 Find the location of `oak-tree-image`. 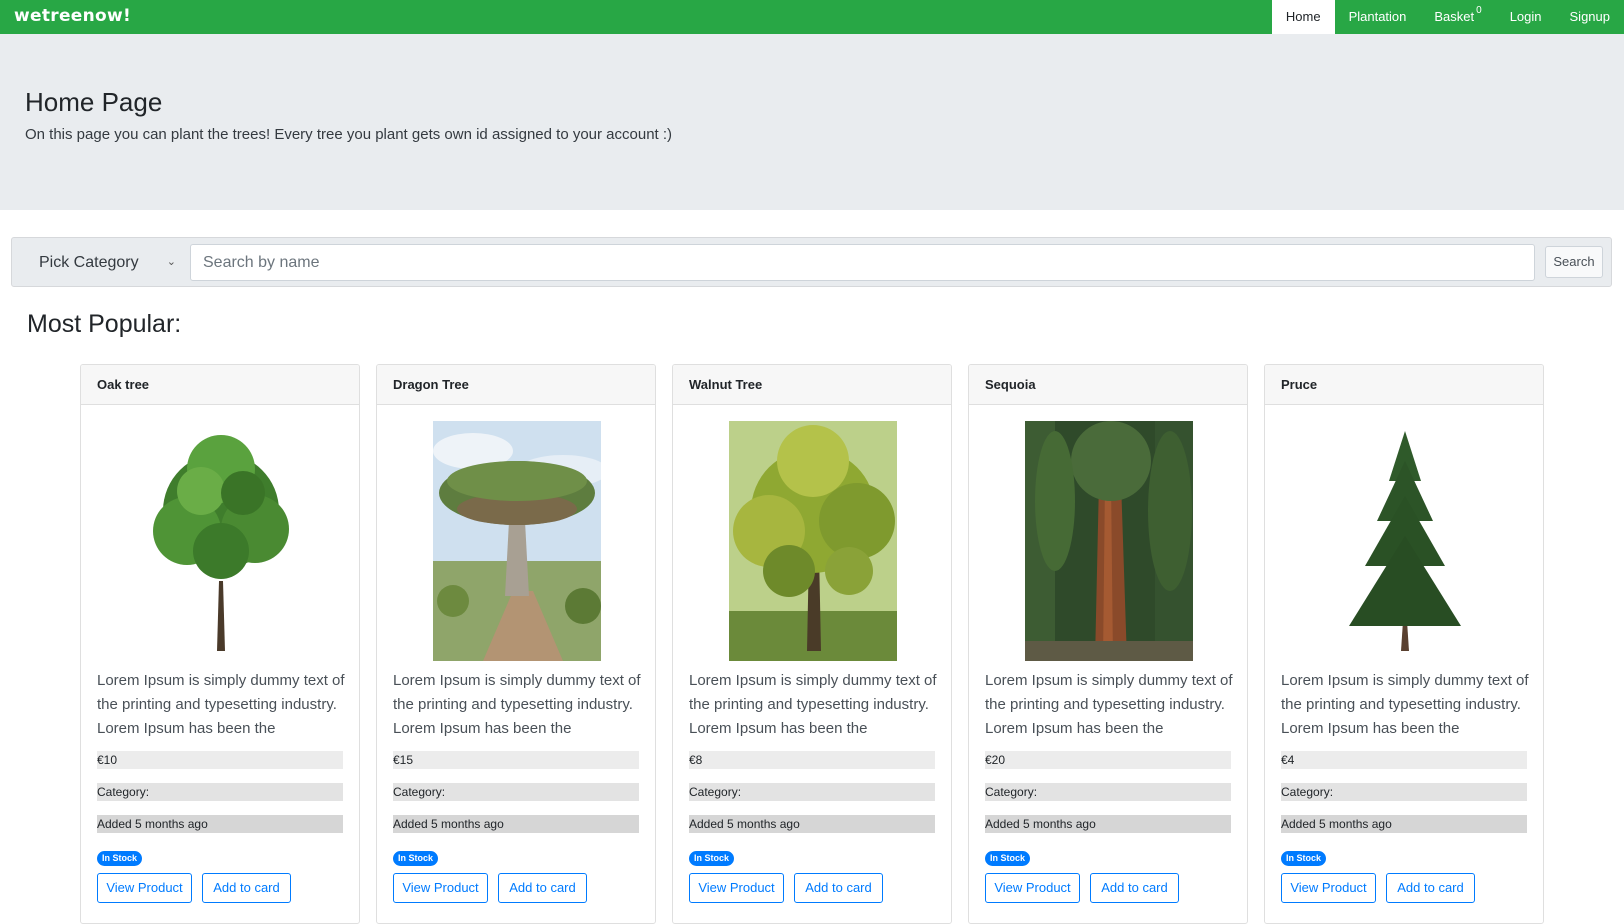

oak-tree-image is located at coordinates (221, 541).